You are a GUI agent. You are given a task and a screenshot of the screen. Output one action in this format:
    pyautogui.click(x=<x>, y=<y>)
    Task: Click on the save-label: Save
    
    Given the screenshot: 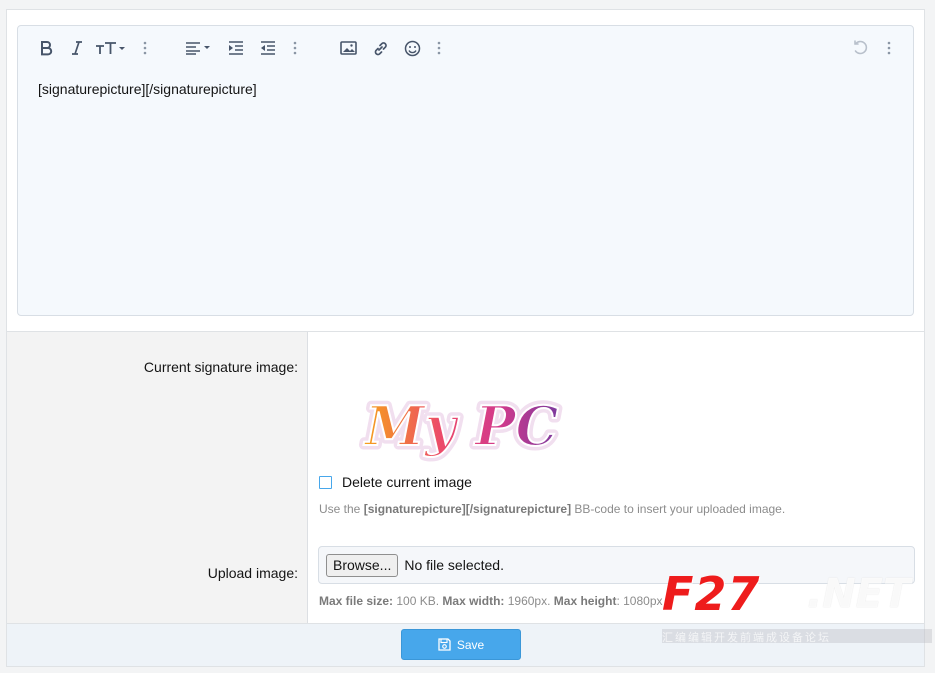 What is the action you would take?
    pyautogui.click(x=470, y=644)
    